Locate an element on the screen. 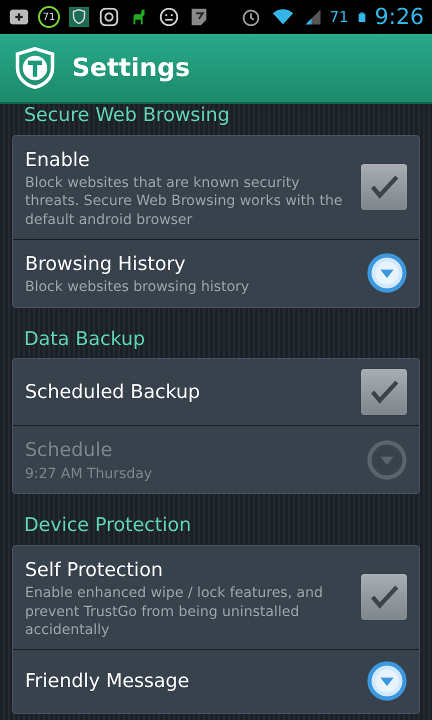  shield-logo-icon is located at coordinates (35, 68).